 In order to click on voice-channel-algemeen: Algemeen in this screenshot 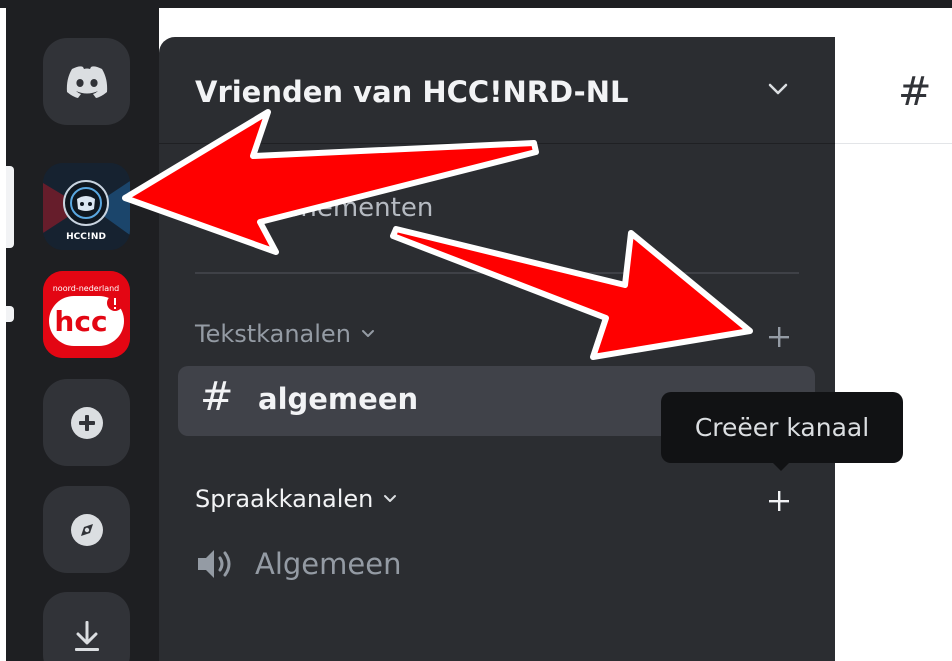, I will do `click(298, 564)`.